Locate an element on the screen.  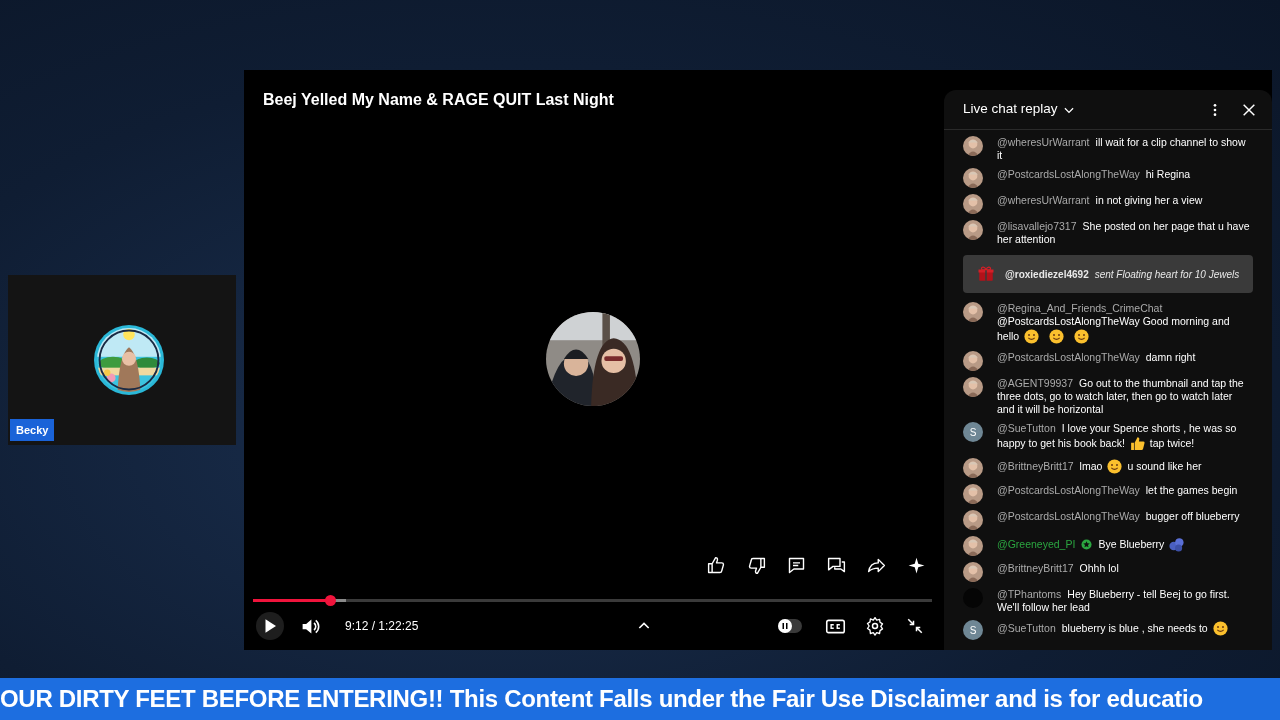
dislike-icon is located at coordinates (756, 565).